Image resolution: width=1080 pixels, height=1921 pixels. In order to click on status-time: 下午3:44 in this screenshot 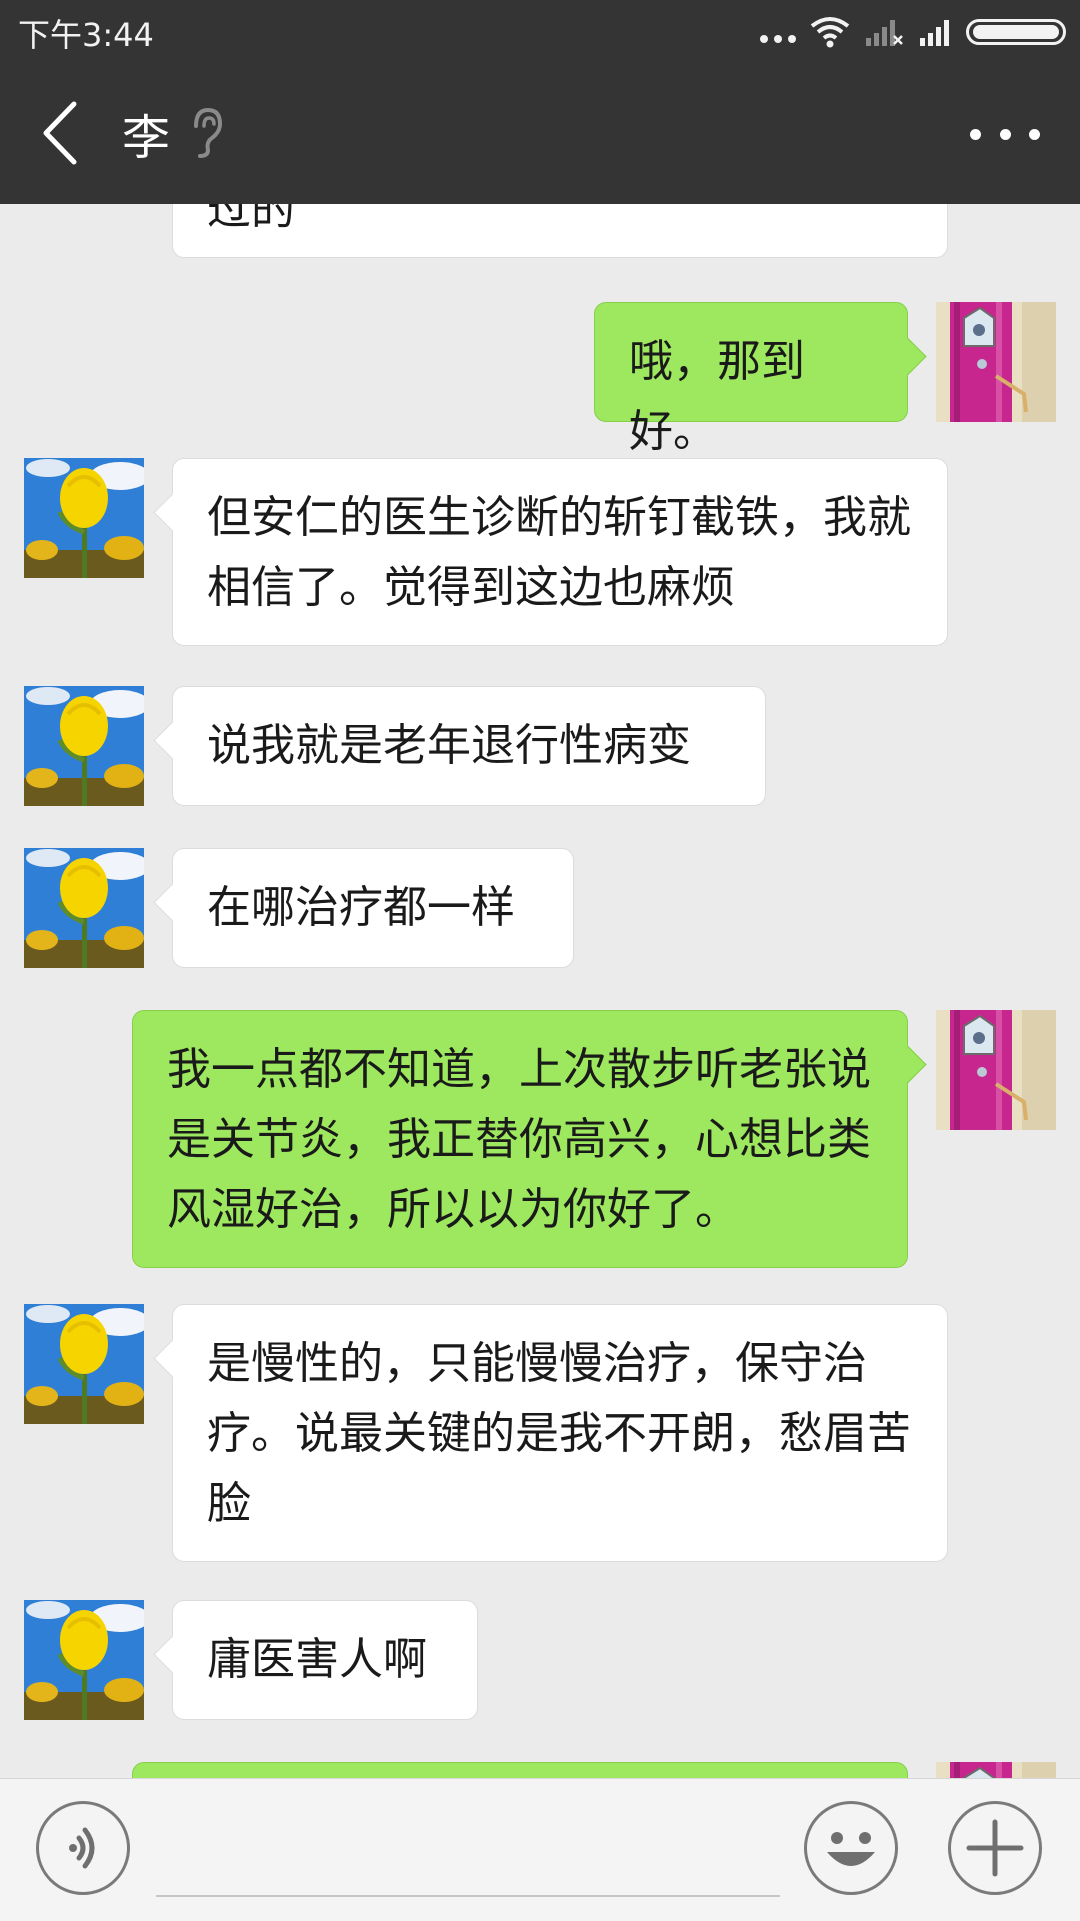, I will do `click(86, 35)`.